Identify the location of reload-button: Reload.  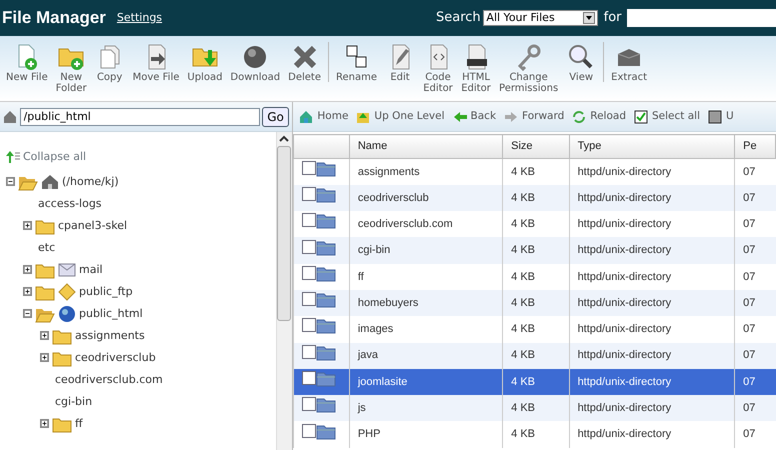
(599, 116).